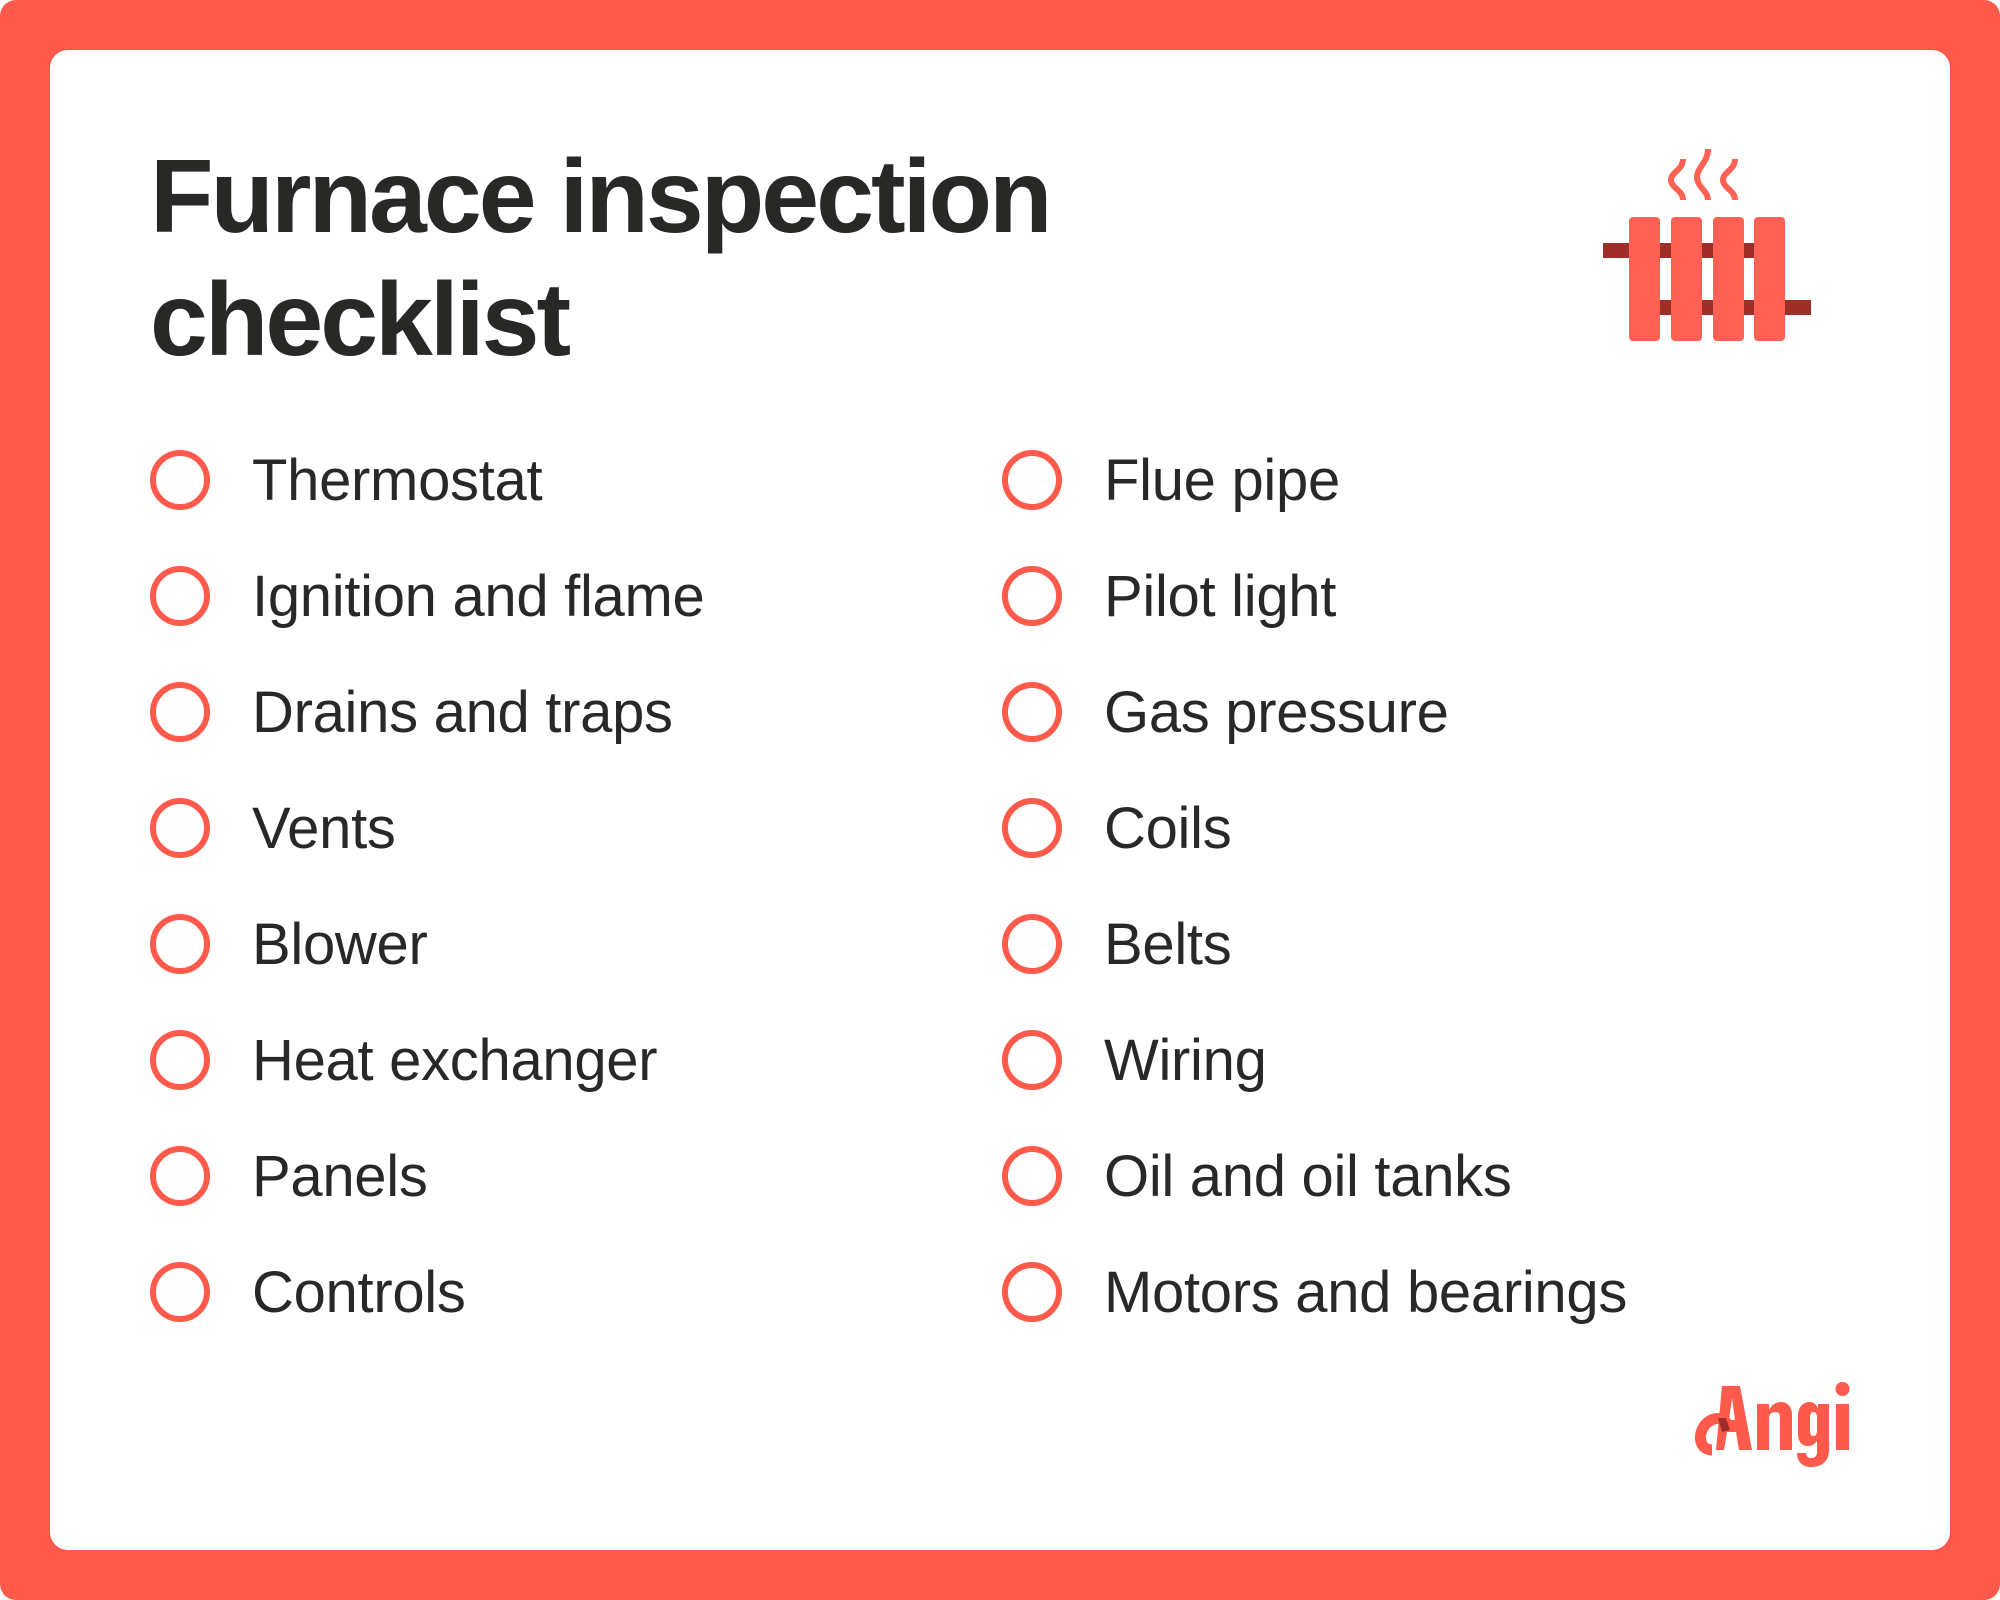  I want to click on checklist-item-label: Belts, so click(1168, 944).